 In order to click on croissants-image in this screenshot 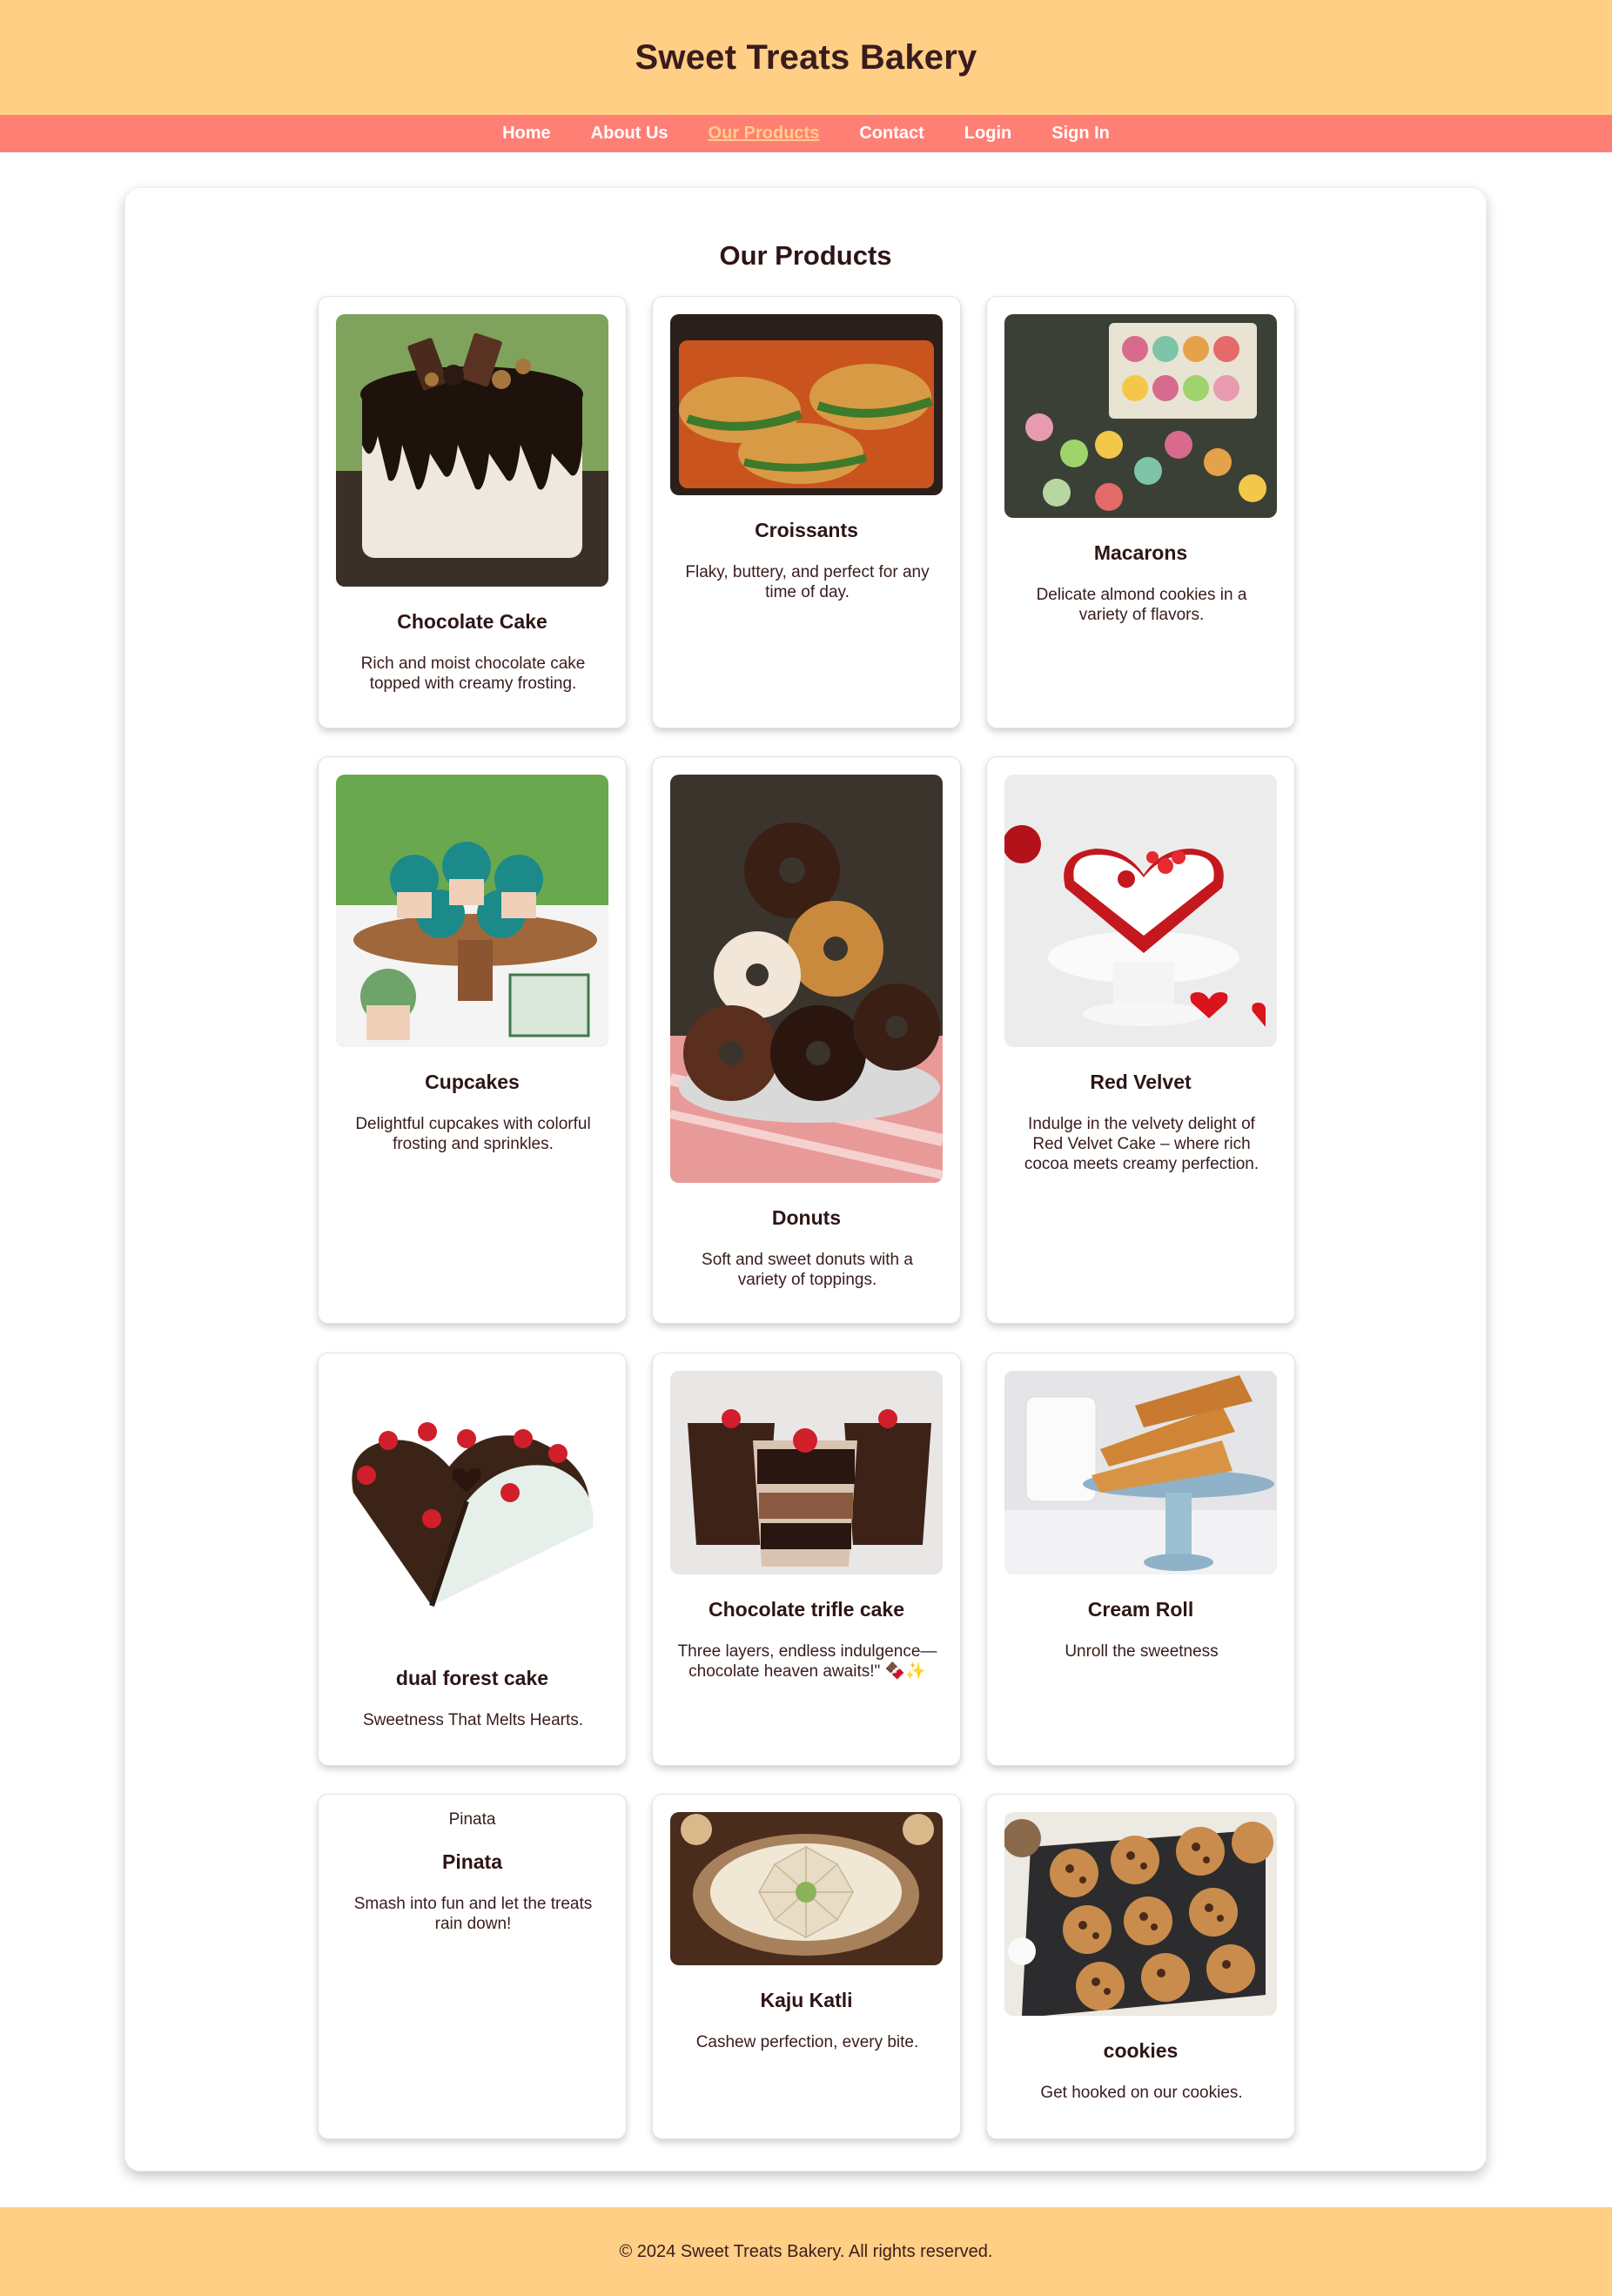, I will do `click(806, 404)`.